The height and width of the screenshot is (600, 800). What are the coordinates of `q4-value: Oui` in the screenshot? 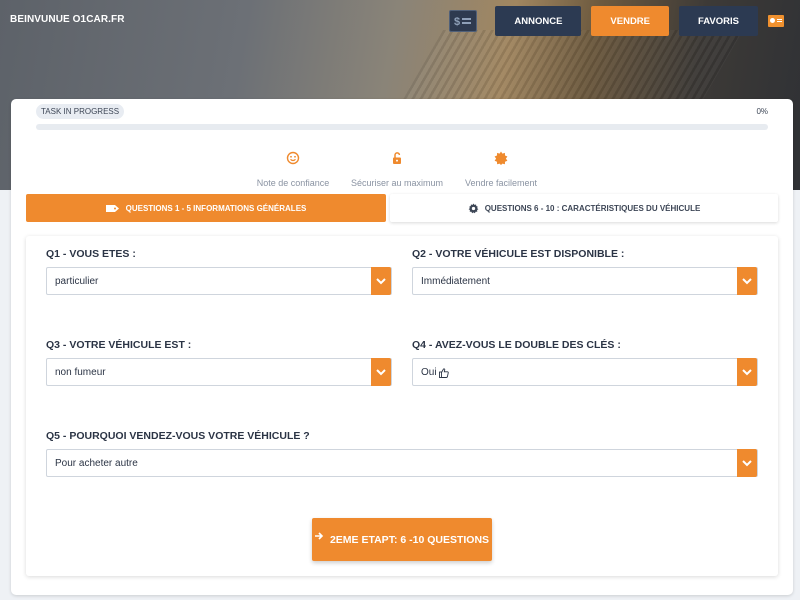 It's located at (429, 372).